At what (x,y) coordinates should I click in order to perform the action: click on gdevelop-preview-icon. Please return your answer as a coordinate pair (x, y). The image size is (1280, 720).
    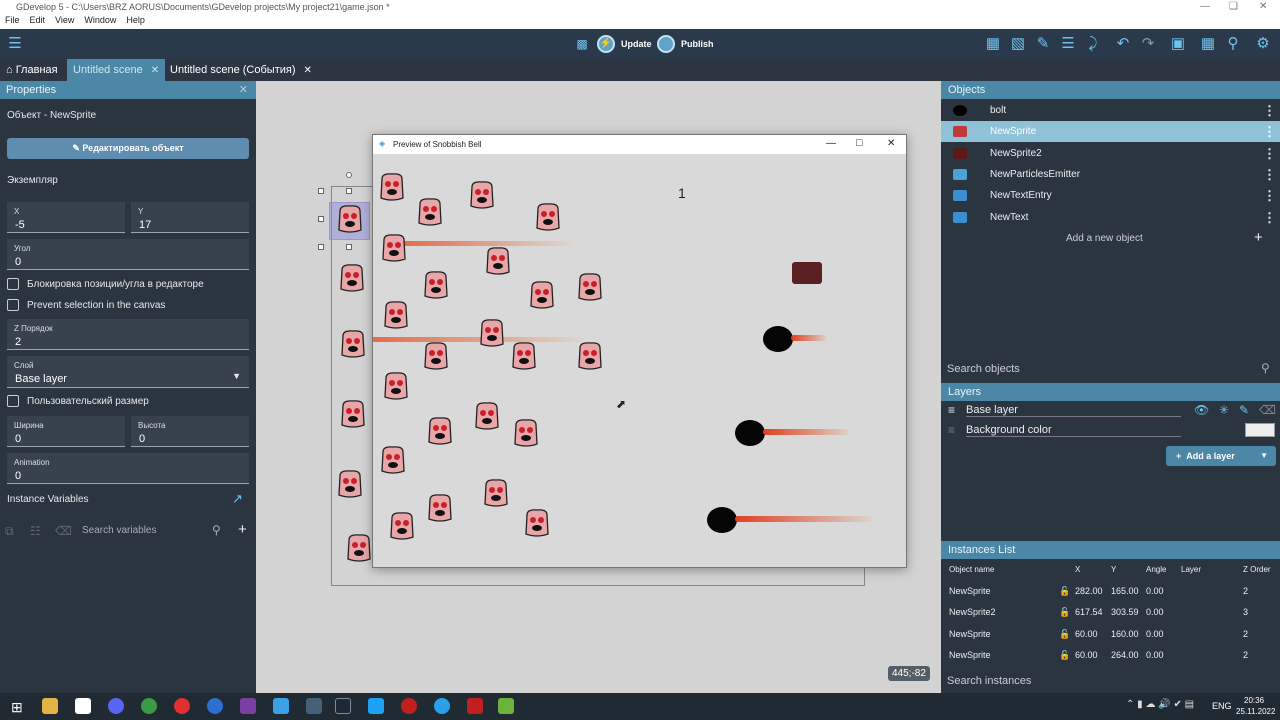
    Looking at the image, I should click on (314, 706).